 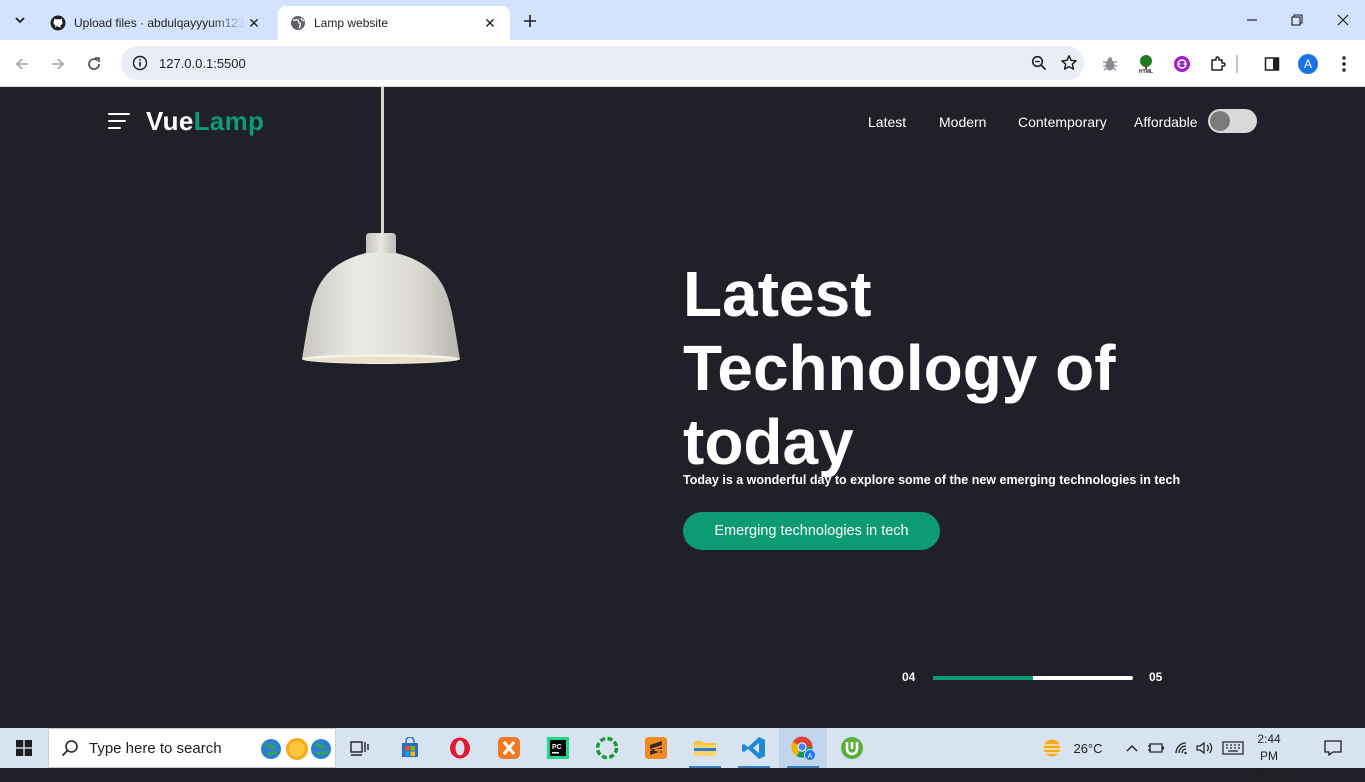 I want to click on taskbar-xampp, so click(x=509, y=748).